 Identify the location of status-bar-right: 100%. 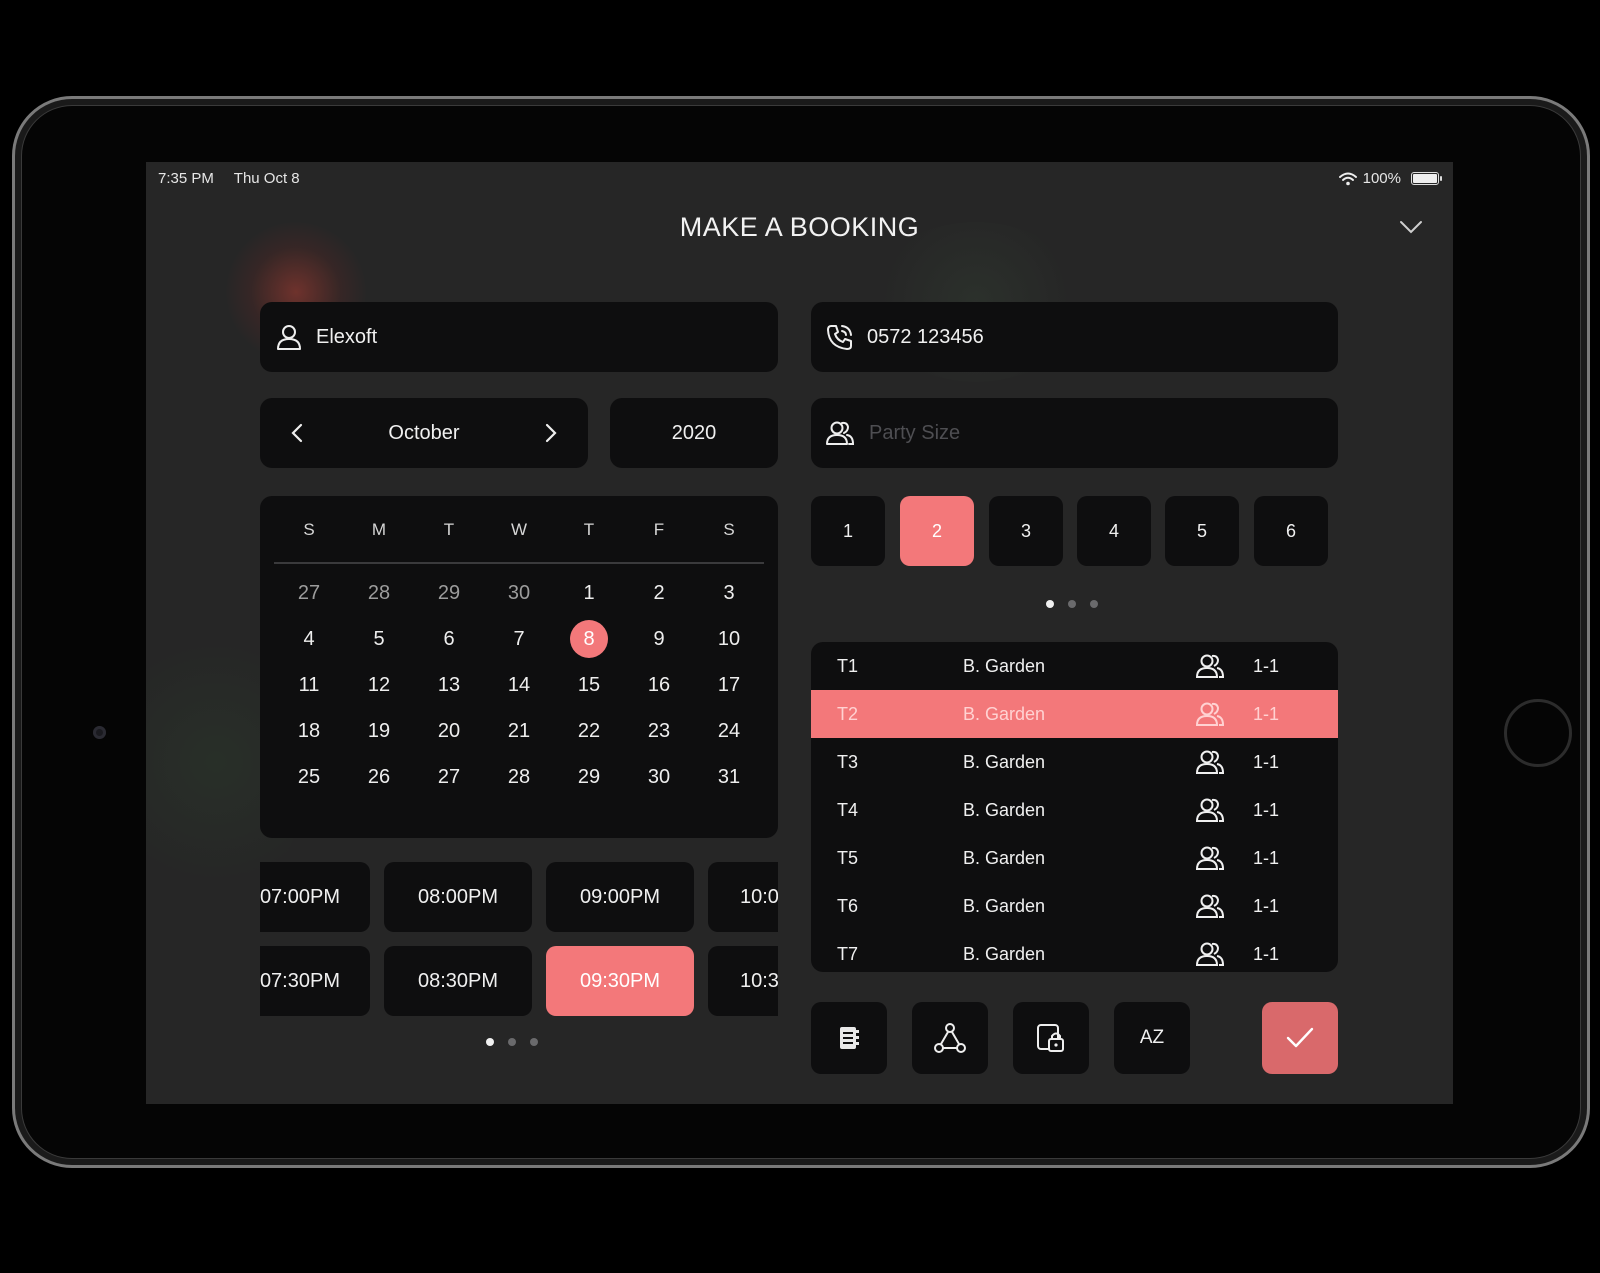
(1390, 178).